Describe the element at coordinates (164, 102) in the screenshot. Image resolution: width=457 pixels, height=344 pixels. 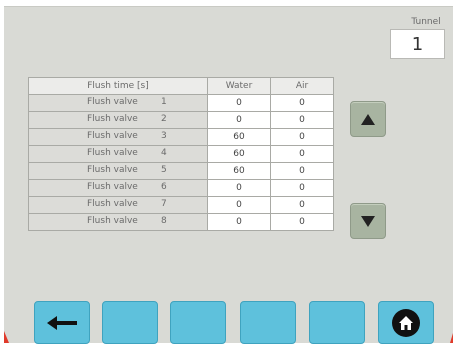
I see `flush-valve-number: 1` at that location.